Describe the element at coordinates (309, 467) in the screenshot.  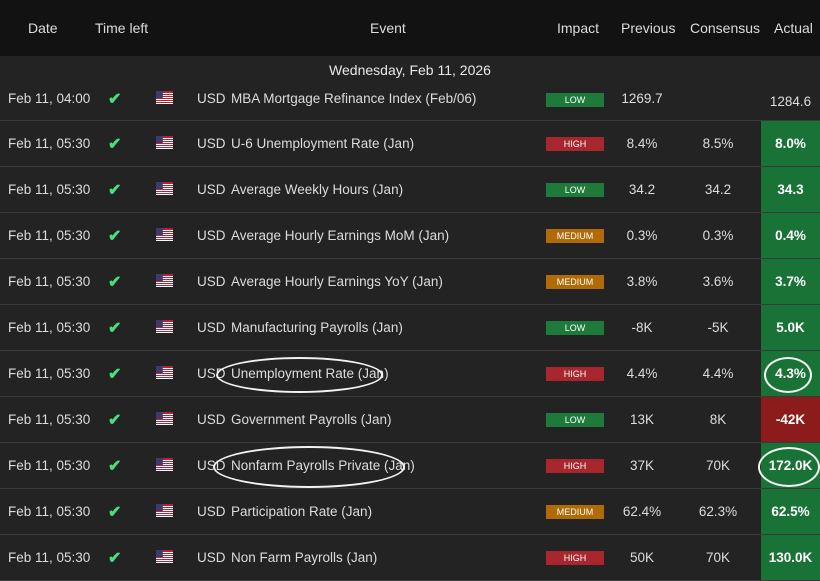
I see `annotation-circle-nfp-private-event` at that location.